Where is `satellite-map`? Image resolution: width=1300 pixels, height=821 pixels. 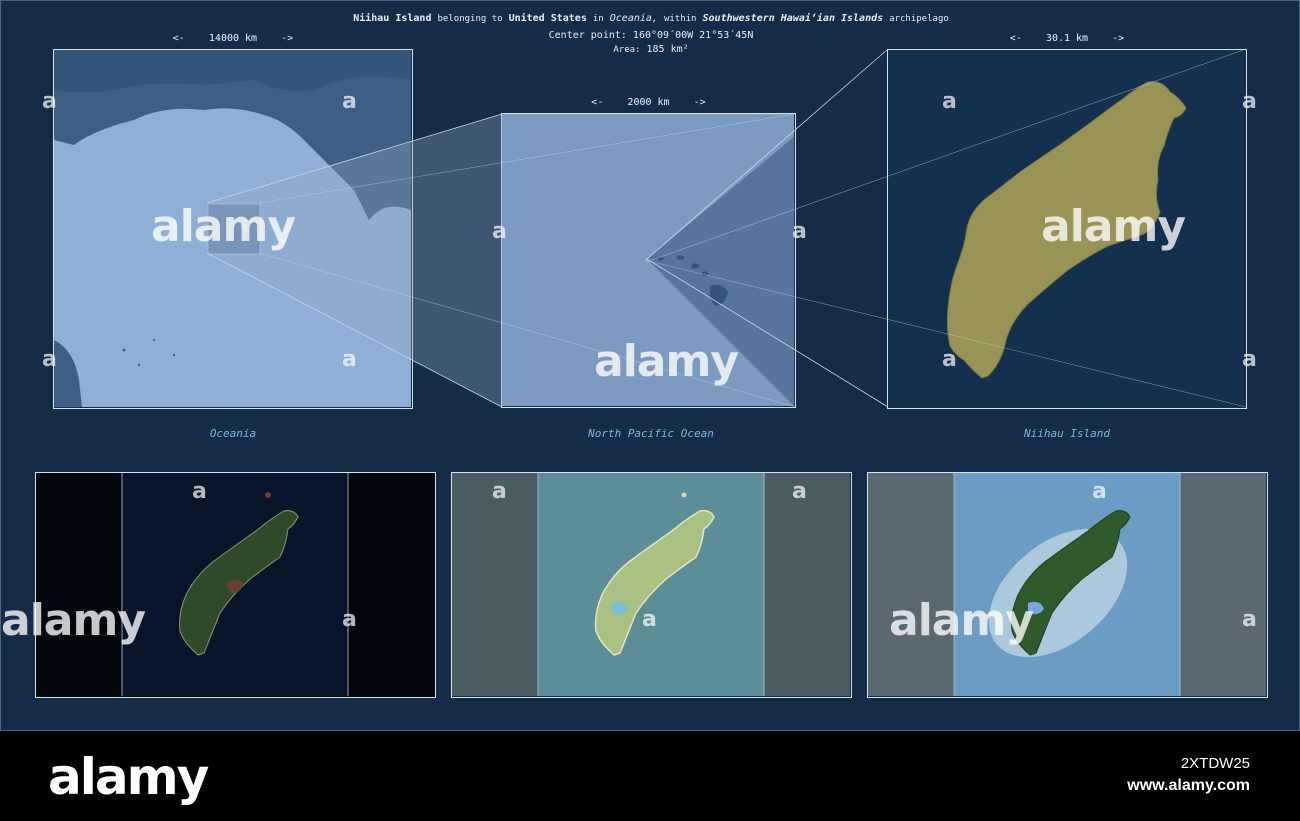 satellite-map is located at coordinates (235, 584).